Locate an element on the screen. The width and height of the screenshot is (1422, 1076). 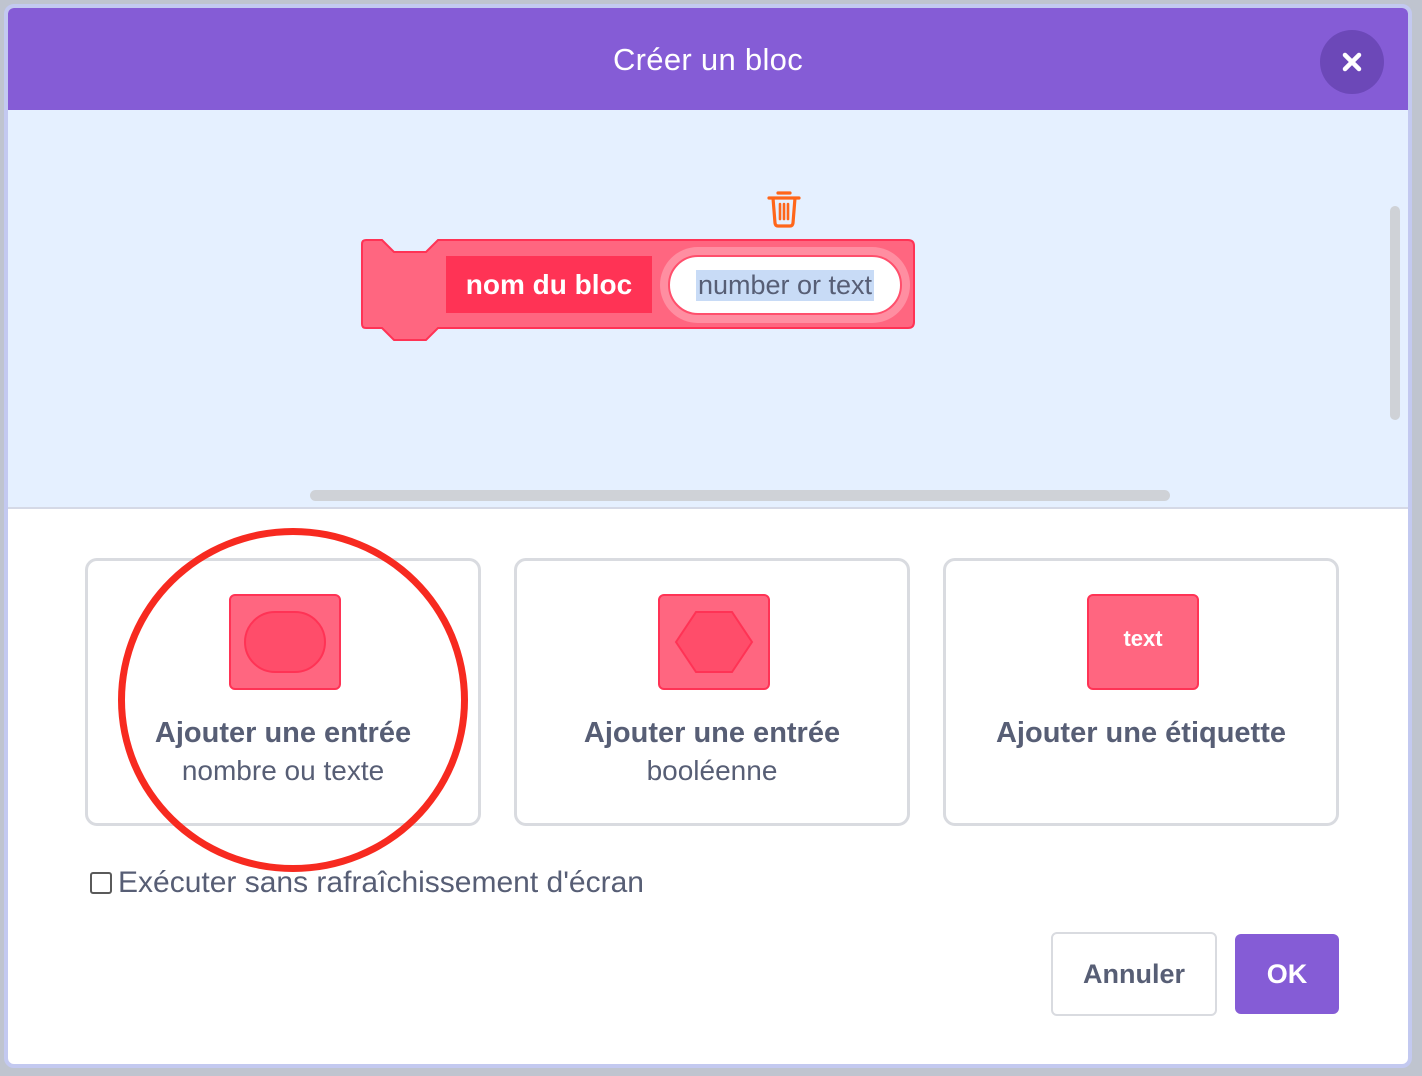
cancel-button: Annuler is located at coordinates (1134, 974).